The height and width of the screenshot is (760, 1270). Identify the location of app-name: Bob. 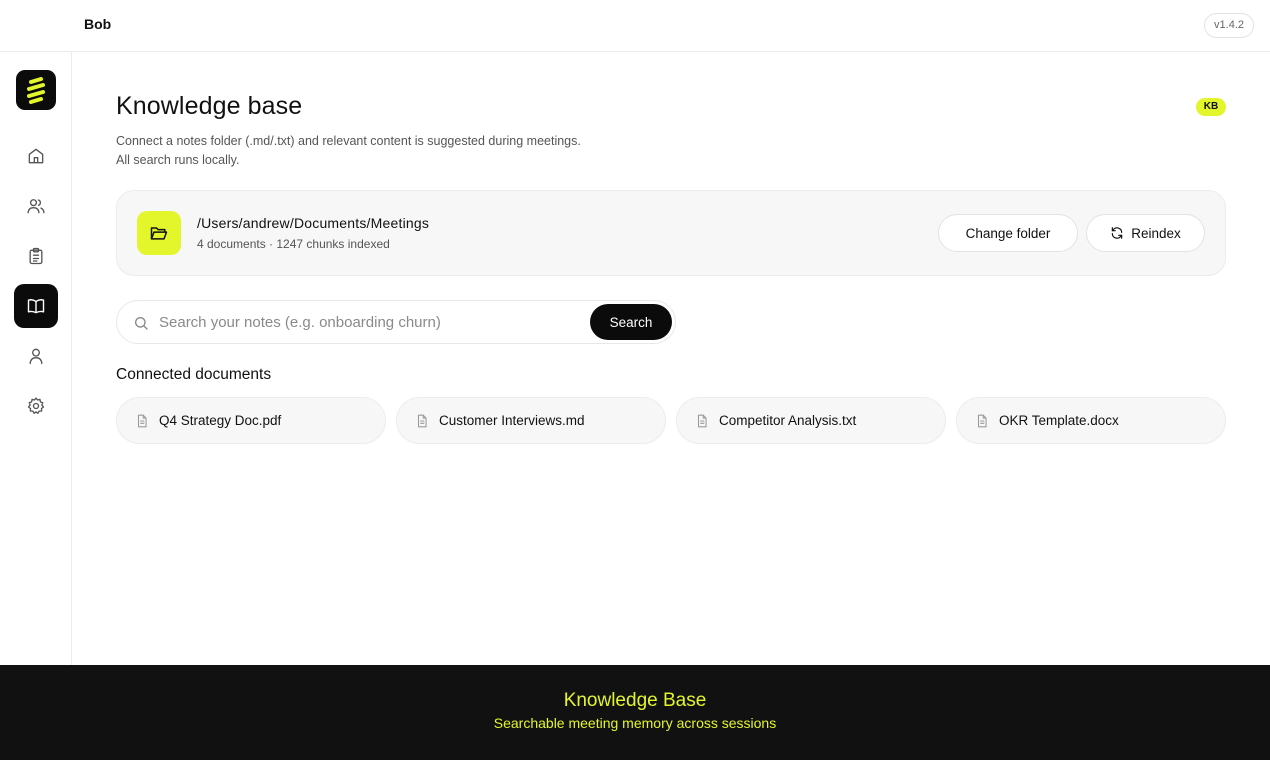
(98, 24).